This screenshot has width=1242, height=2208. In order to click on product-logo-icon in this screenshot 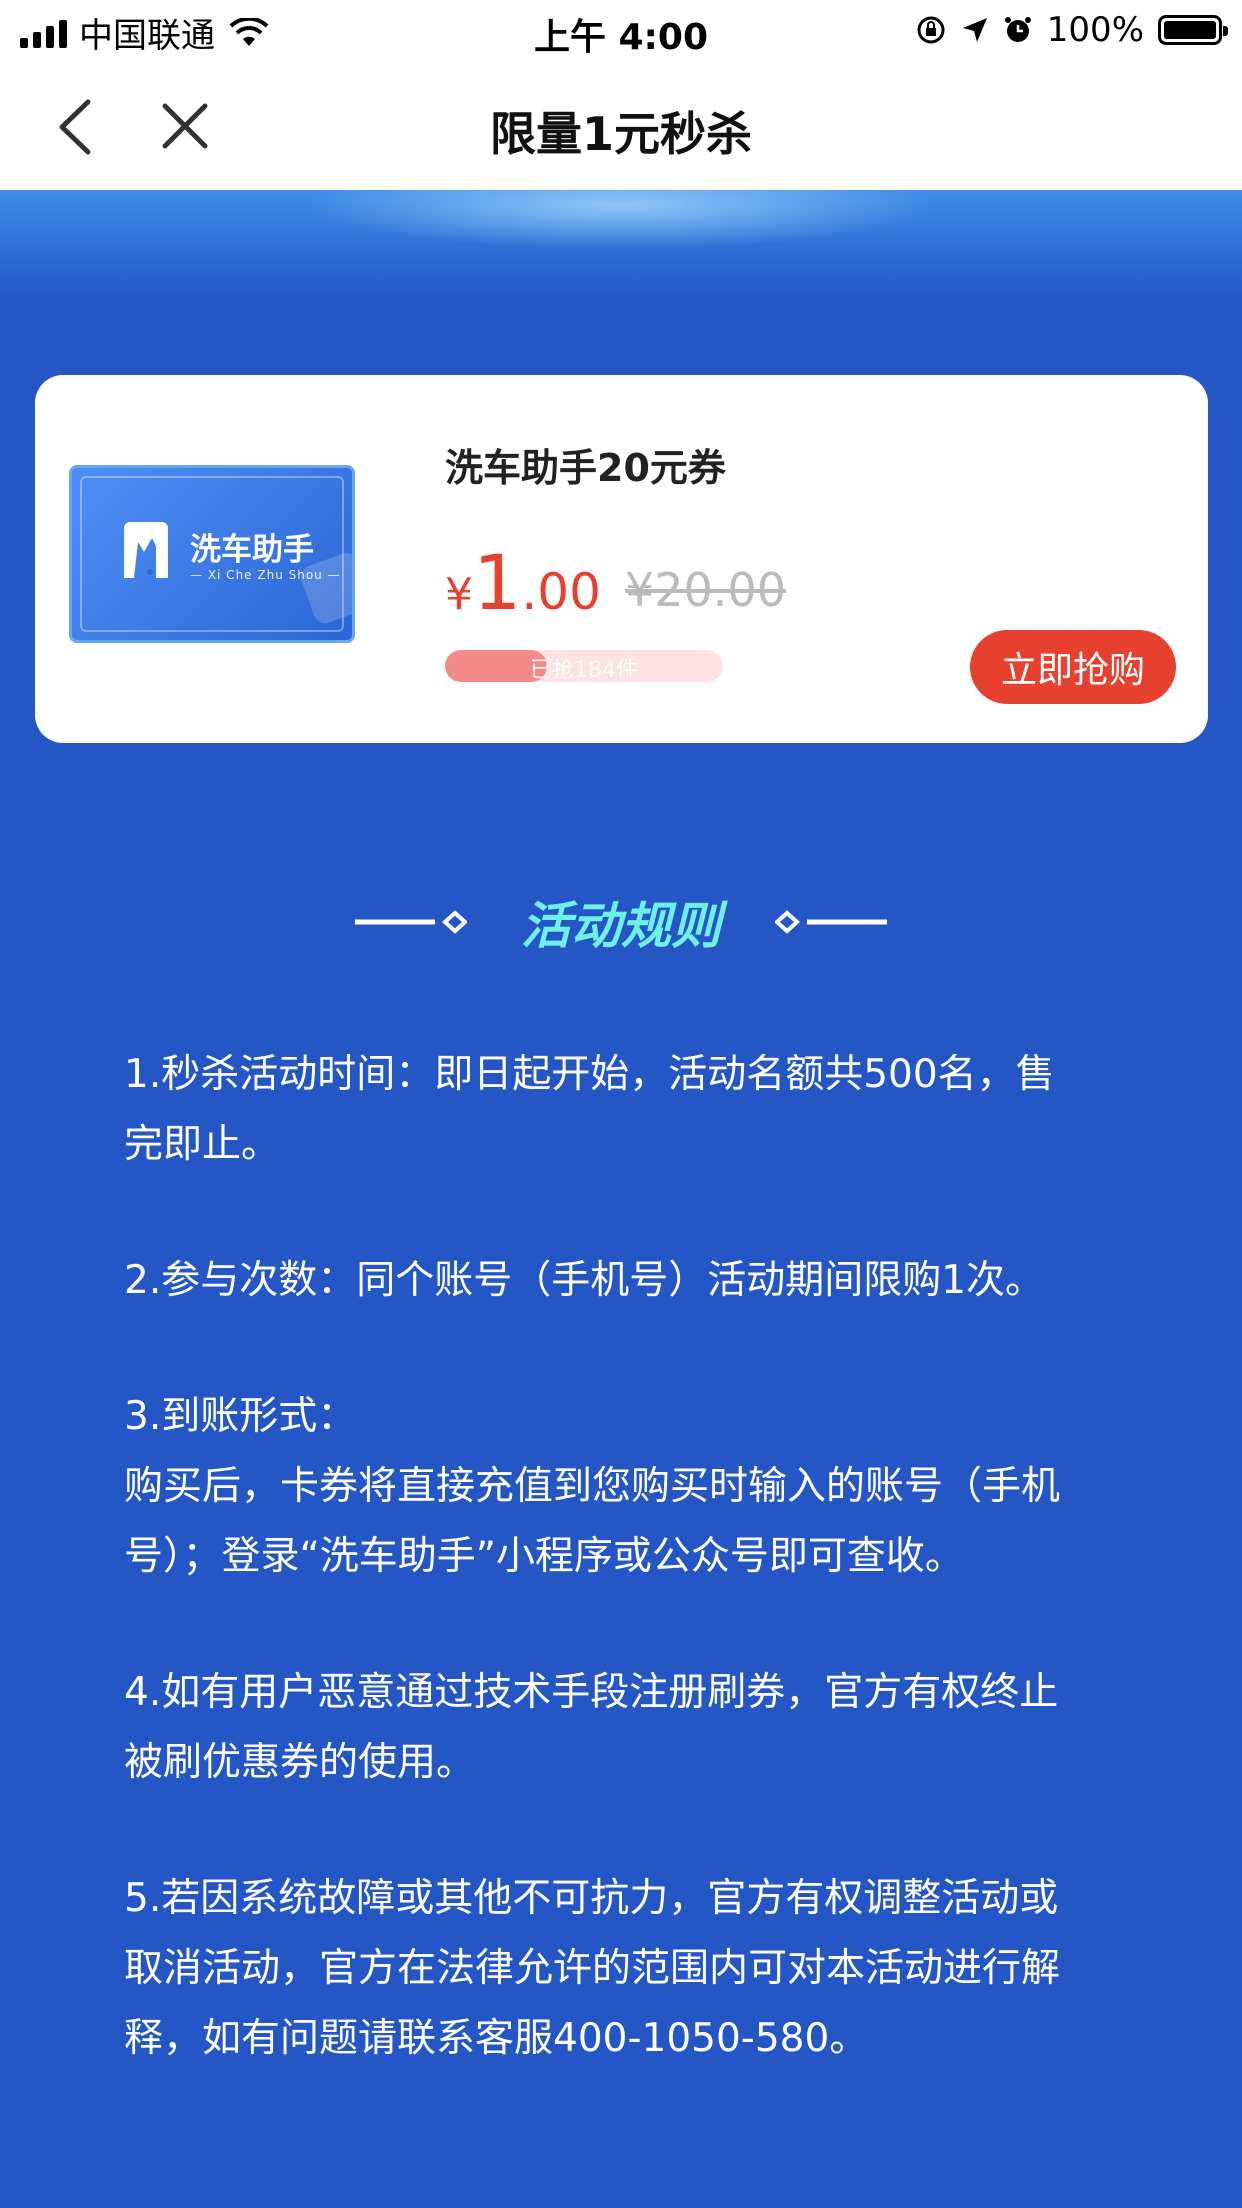, I will do `click(146, 550)`.